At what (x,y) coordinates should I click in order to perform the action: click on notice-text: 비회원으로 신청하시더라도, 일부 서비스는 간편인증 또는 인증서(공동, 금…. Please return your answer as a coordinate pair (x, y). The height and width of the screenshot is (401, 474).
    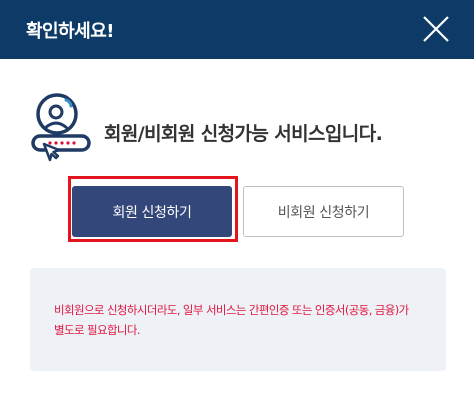
    Looking at the image, I should click on (231, 320).